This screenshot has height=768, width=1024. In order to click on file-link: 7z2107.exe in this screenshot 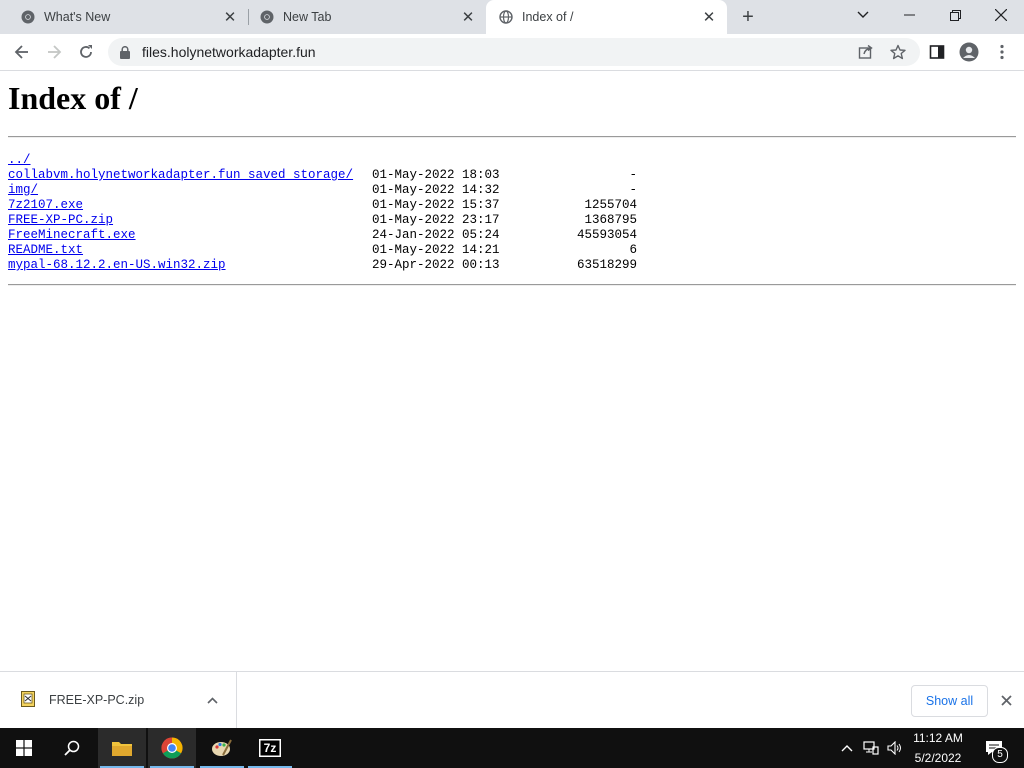, I will do `click(45, 205)`.